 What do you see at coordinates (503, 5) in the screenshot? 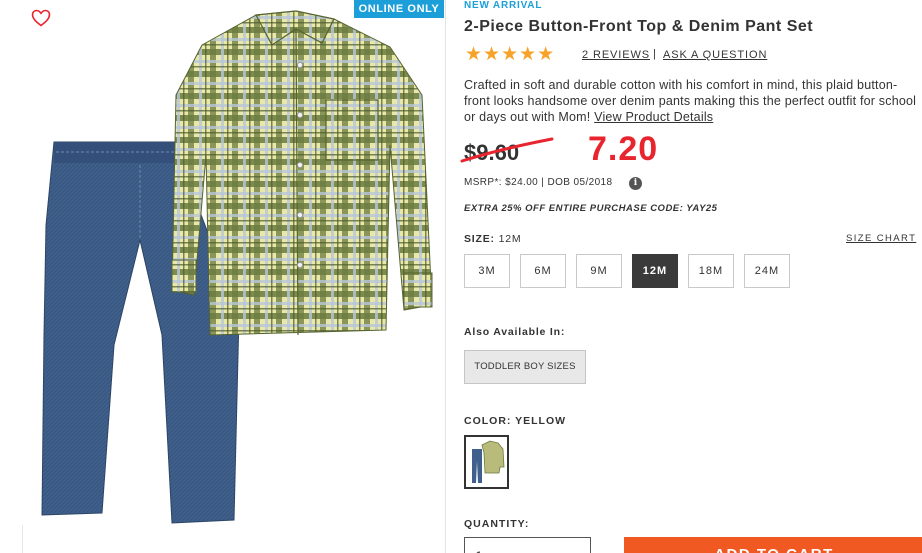
I see `new-arrival-label: NEW ARRIVAL` at bounding box center [503, 5].